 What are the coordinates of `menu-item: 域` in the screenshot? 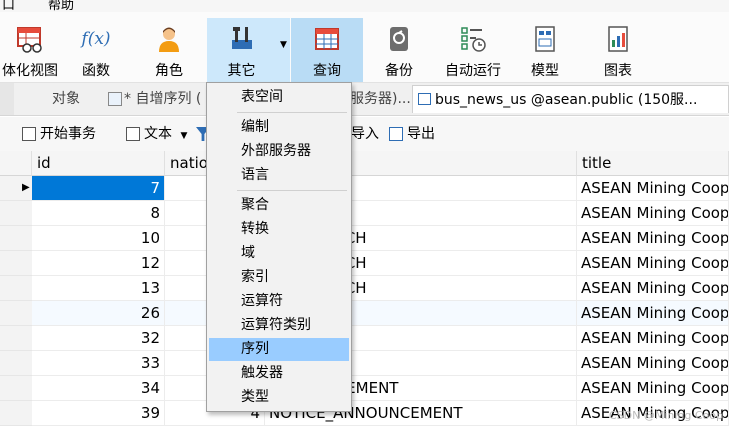 It's located at (279, 253).